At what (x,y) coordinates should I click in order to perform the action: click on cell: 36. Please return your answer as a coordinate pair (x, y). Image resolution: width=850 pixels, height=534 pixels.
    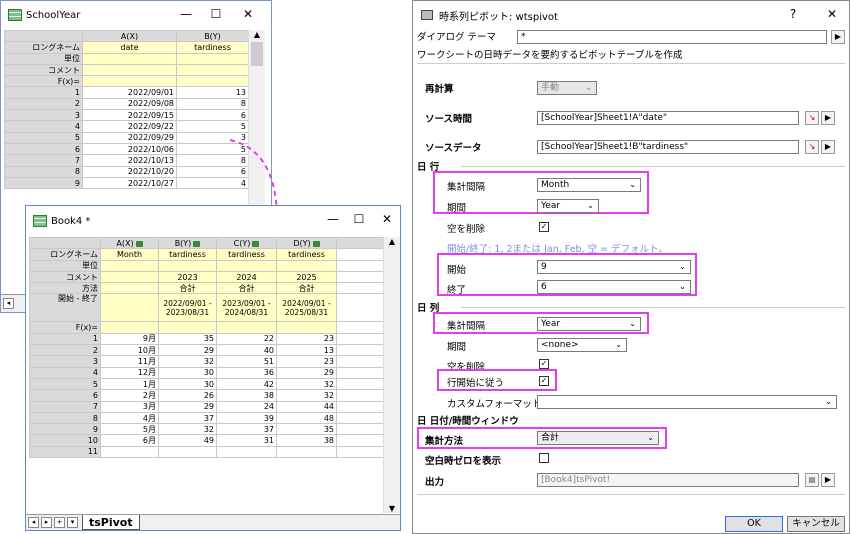
    Looking at the image, I should click on (246, 372).